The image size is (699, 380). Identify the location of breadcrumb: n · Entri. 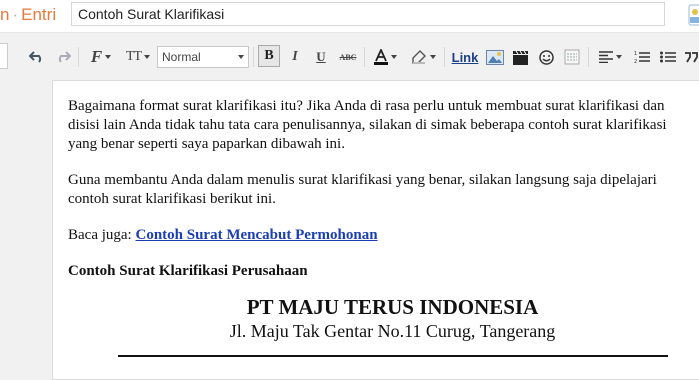
(28, 15).